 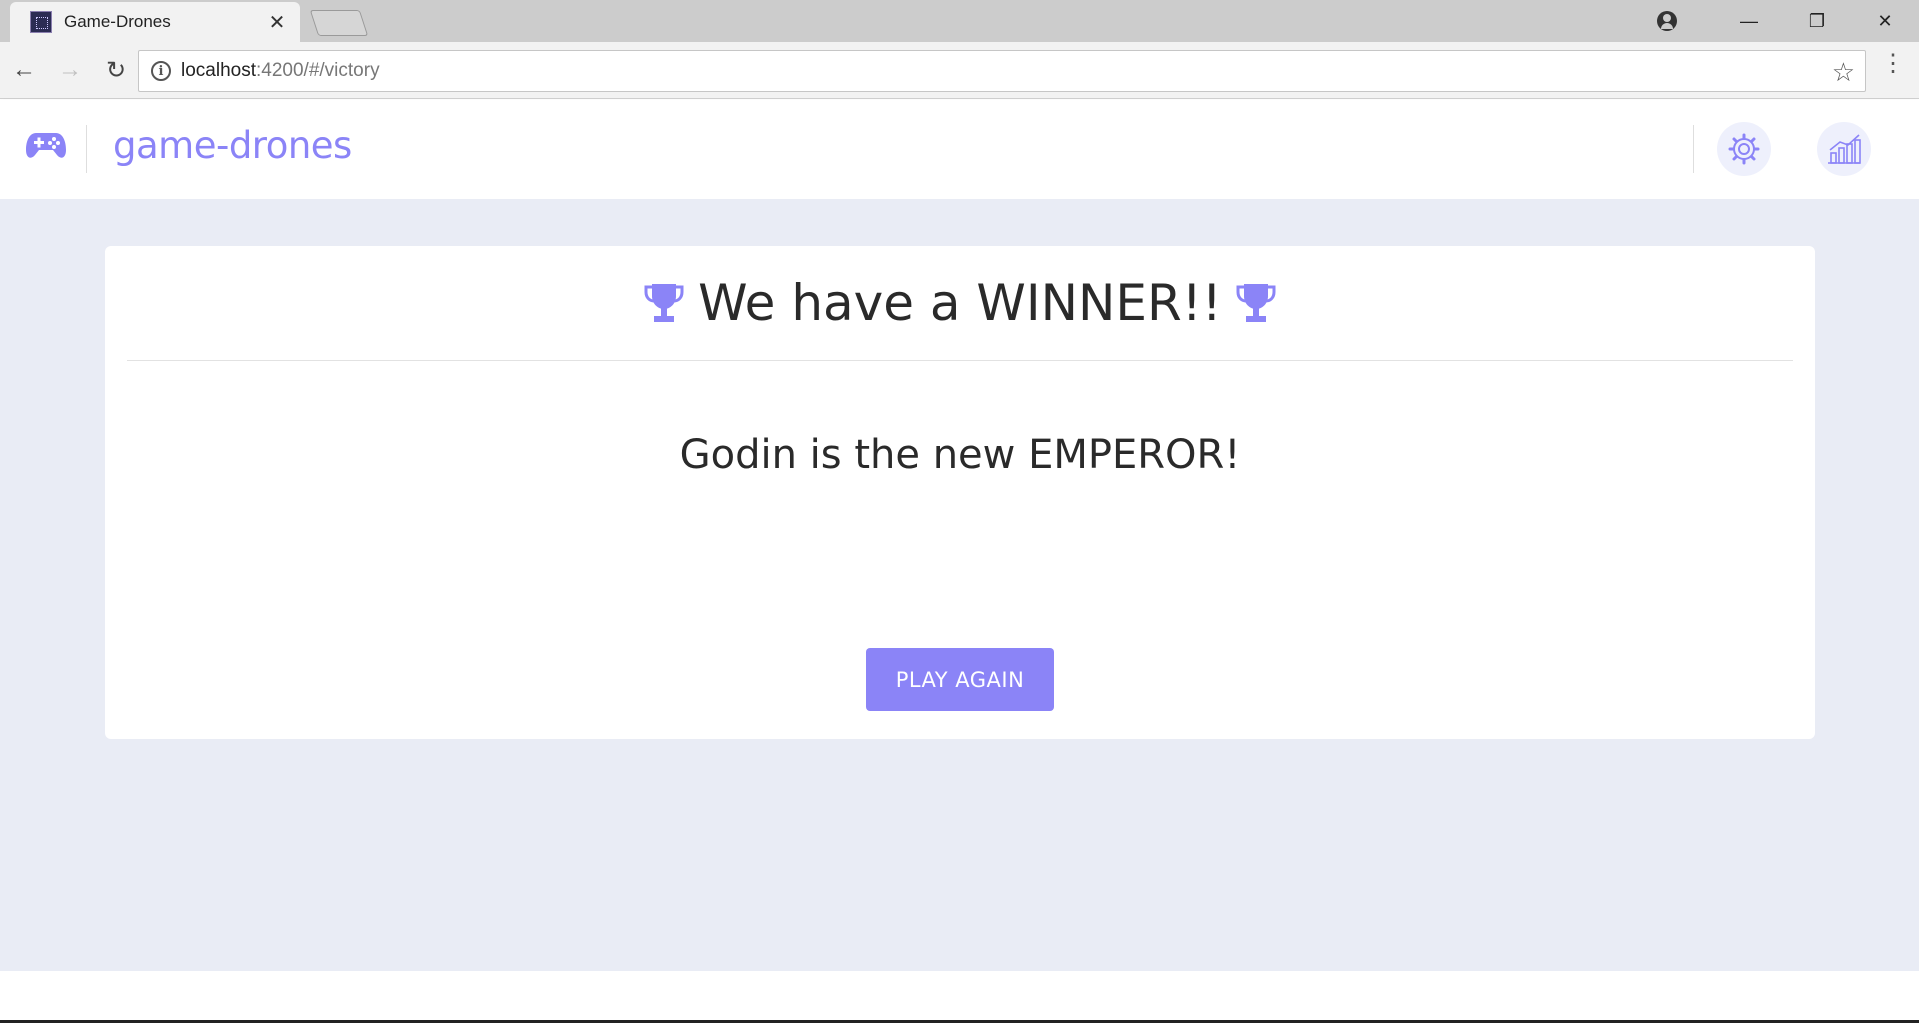 I want to click on profile-icon, so click(x=1667, y=21).